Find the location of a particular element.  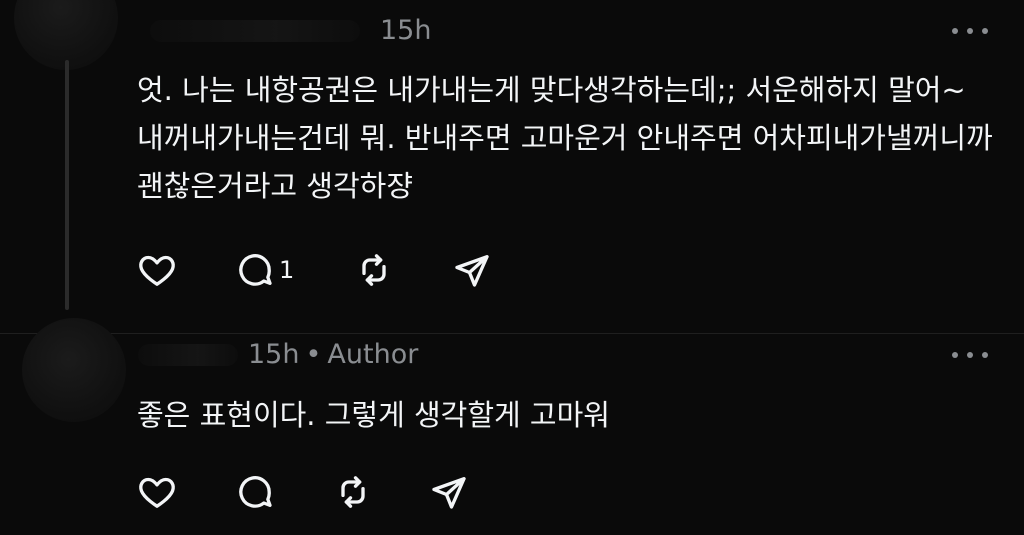

thread-connector-line is located at coordinates (67, 185).